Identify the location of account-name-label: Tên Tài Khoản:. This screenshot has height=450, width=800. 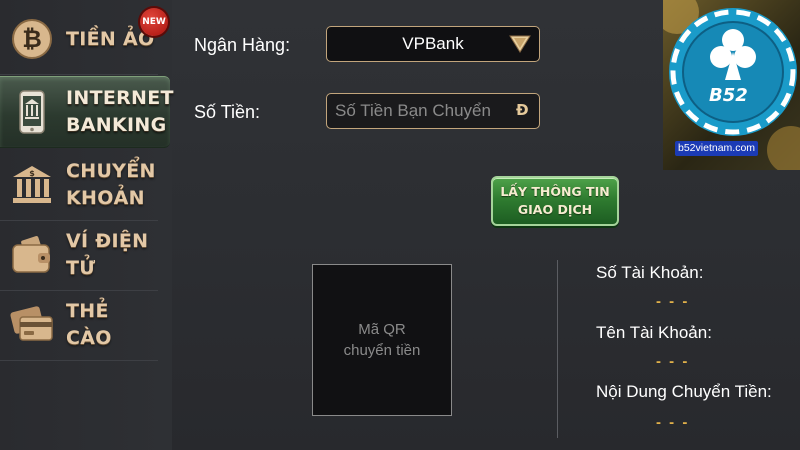
(654, 332).